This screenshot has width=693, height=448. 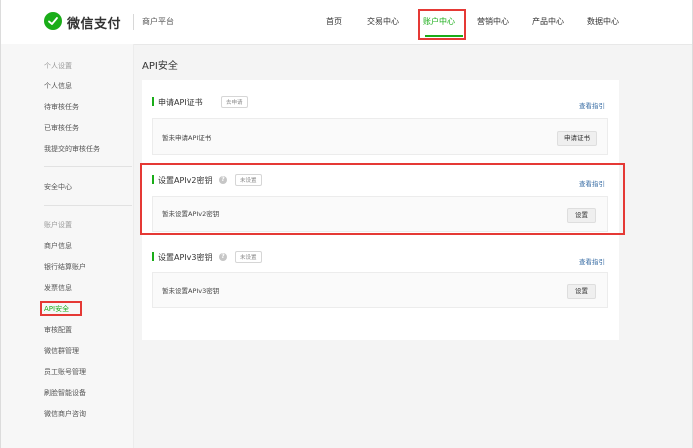 What do you see at coordinates (72, 149) in the screenshot?
I see `sidebar-item-my-submitted: 我提交的审核任务` at bounding box center [72, 149].